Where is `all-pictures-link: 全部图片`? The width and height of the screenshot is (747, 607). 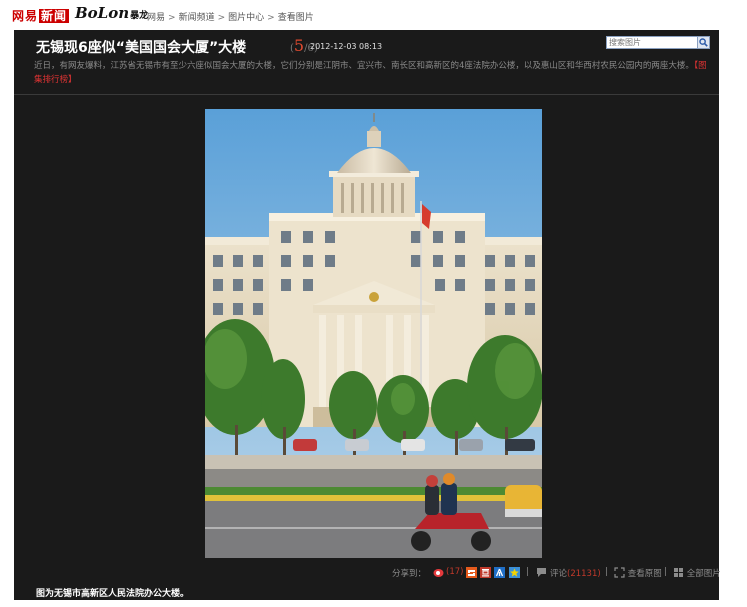 all-pictures-link: 全部图片 is located at coordinates (697, 573).